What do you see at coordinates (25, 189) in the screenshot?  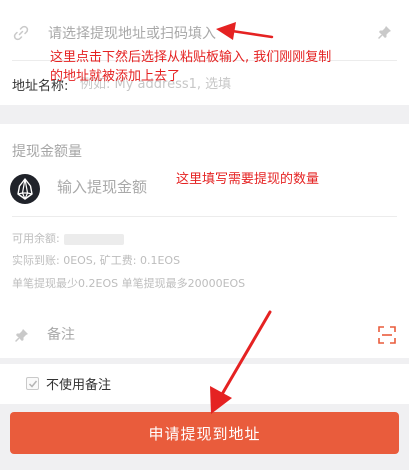 I see `eos-icon` at bounding box center [25, 189].